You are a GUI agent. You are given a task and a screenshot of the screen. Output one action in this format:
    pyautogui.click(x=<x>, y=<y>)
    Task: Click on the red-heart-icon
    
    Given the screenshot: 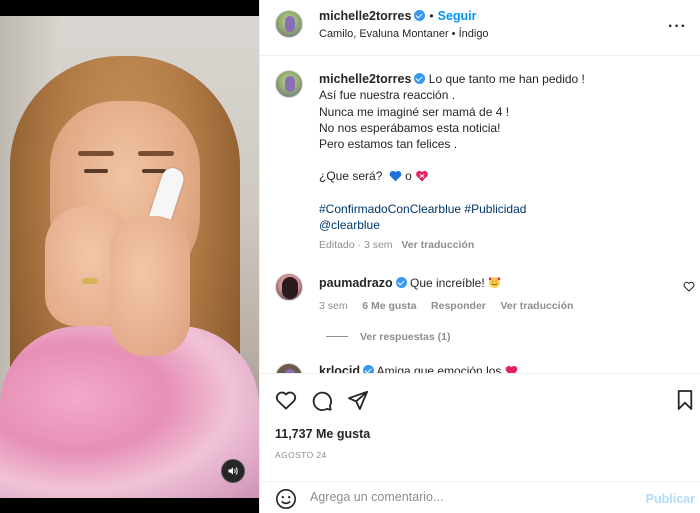 What is the action you would take?
    pyautogui.click(x=511, y=369)
    